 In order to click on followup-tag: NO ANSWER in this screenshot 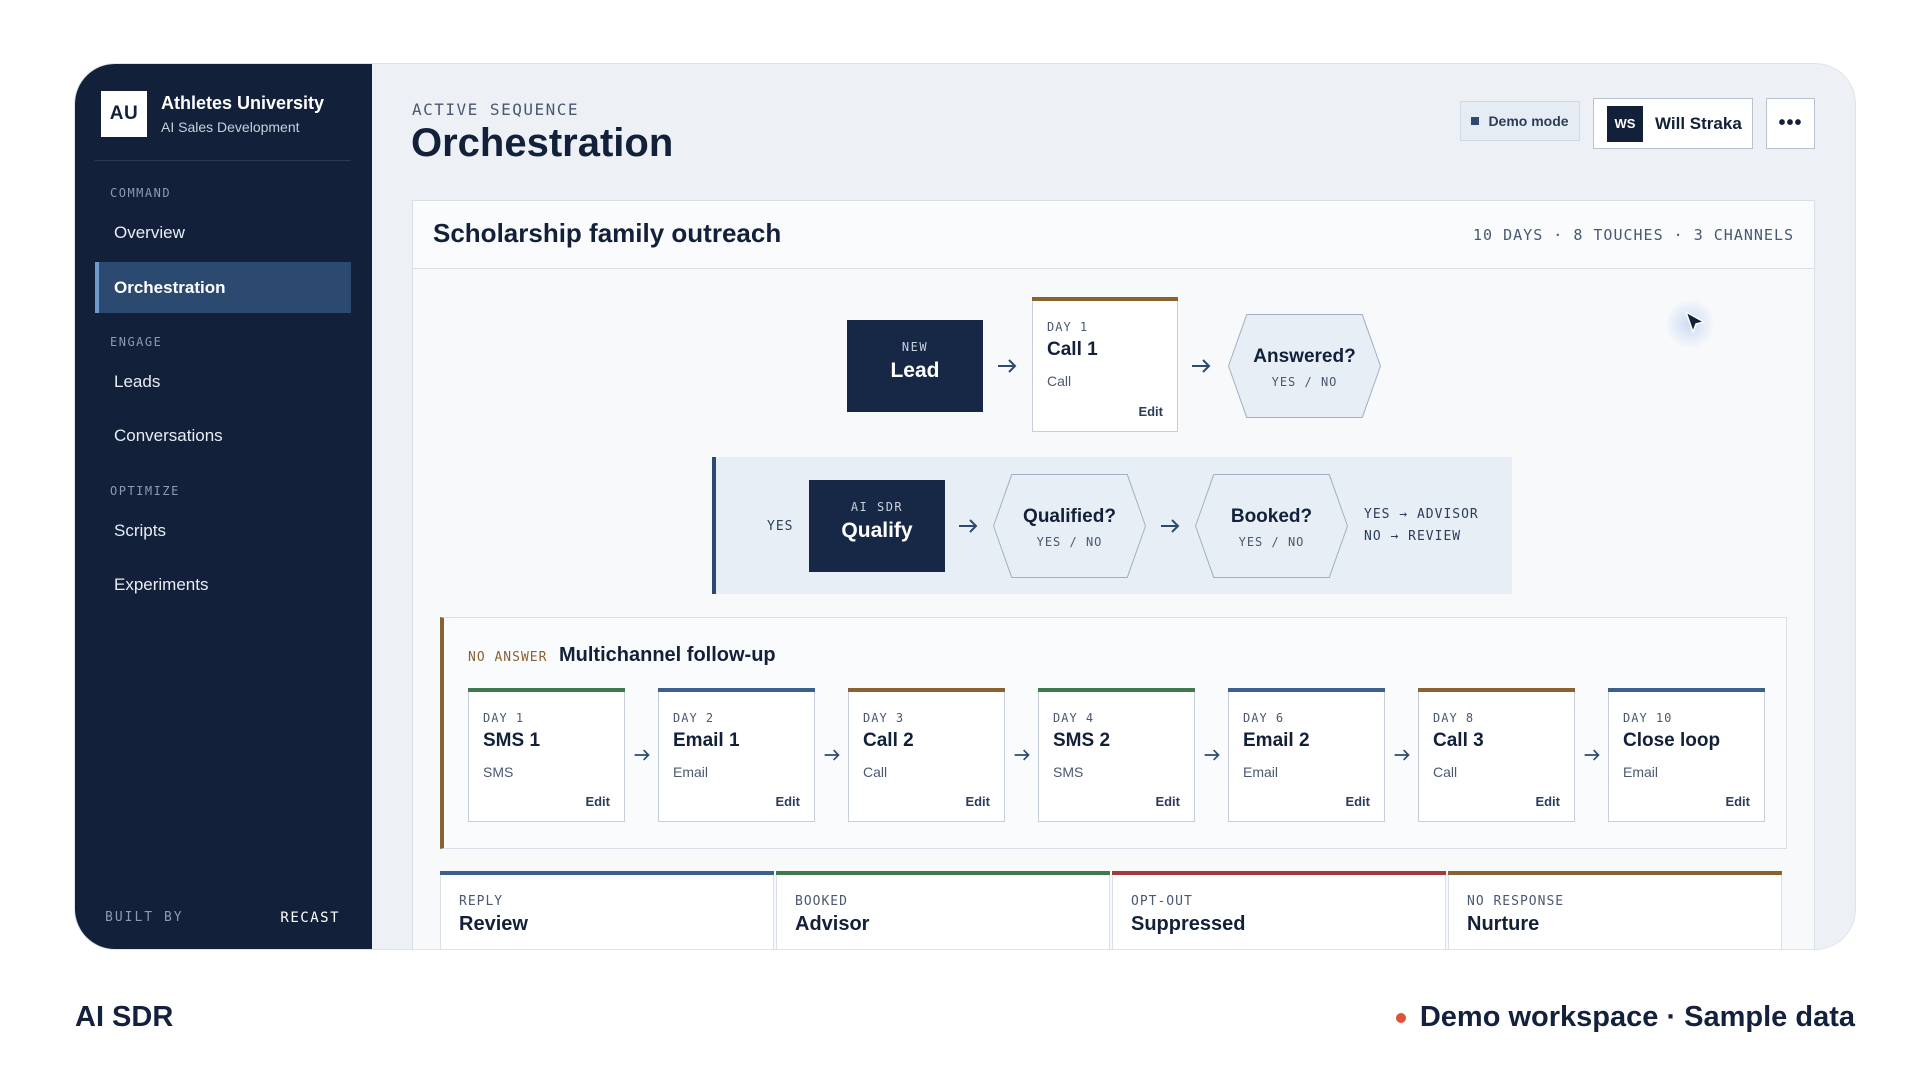, I will do `click(508, 657)`.